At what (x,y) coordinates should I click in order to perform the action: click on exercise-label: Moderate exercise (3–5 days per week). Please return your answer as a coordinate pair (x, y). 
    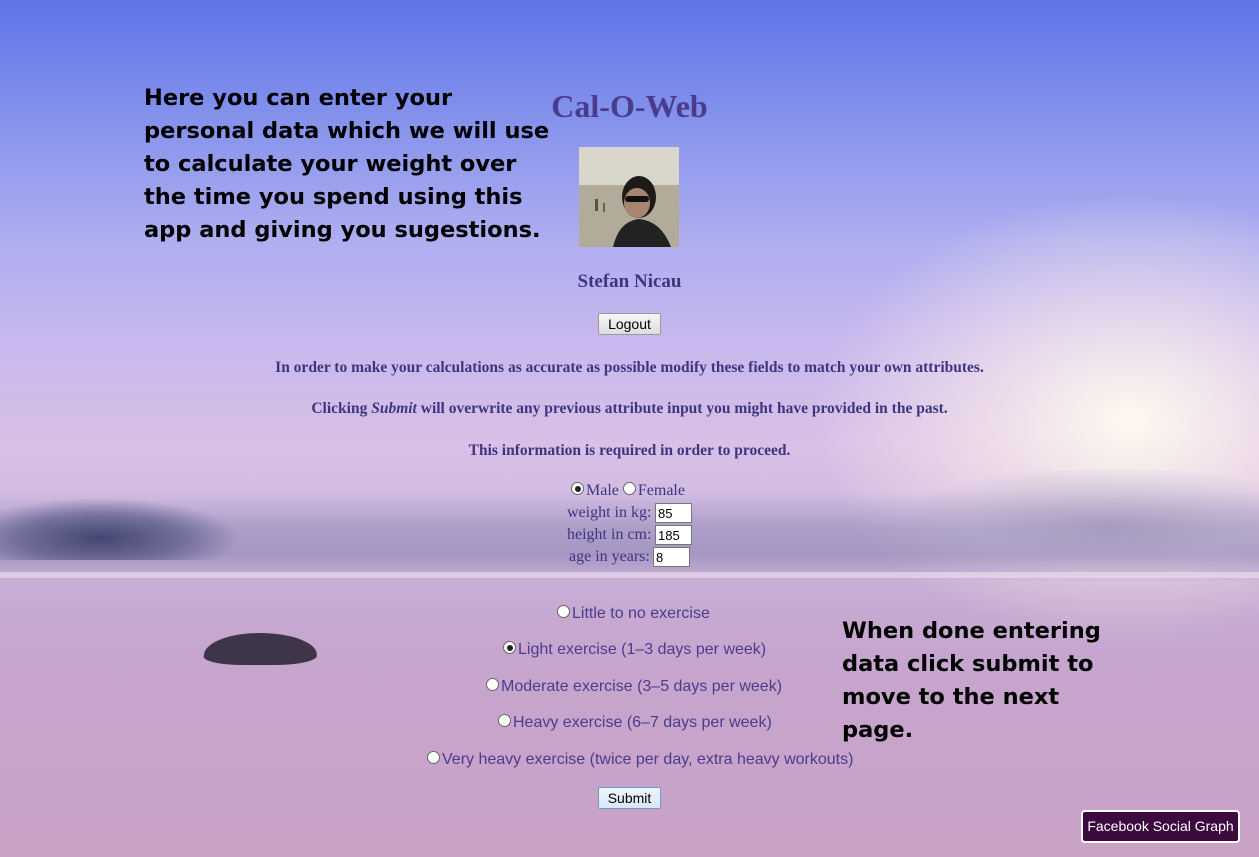
    Looking at the image, I should click on (642, 686).